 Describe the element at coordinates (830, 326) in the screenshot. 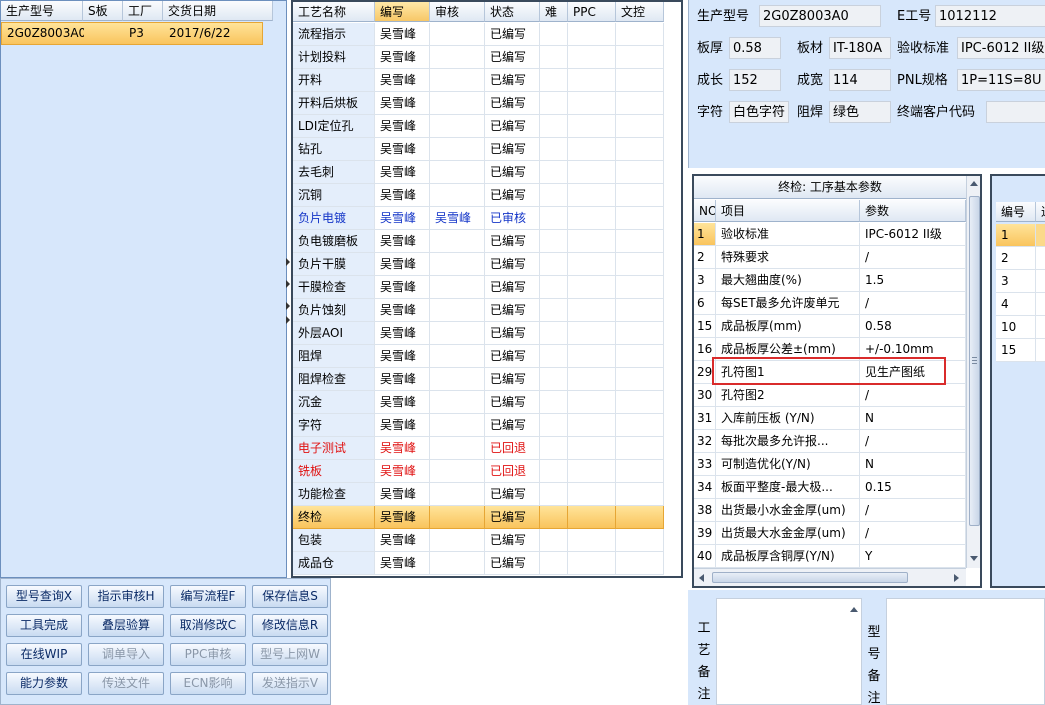

I see `param-row: 15 成品板厚(mm) 0.58` at that location.